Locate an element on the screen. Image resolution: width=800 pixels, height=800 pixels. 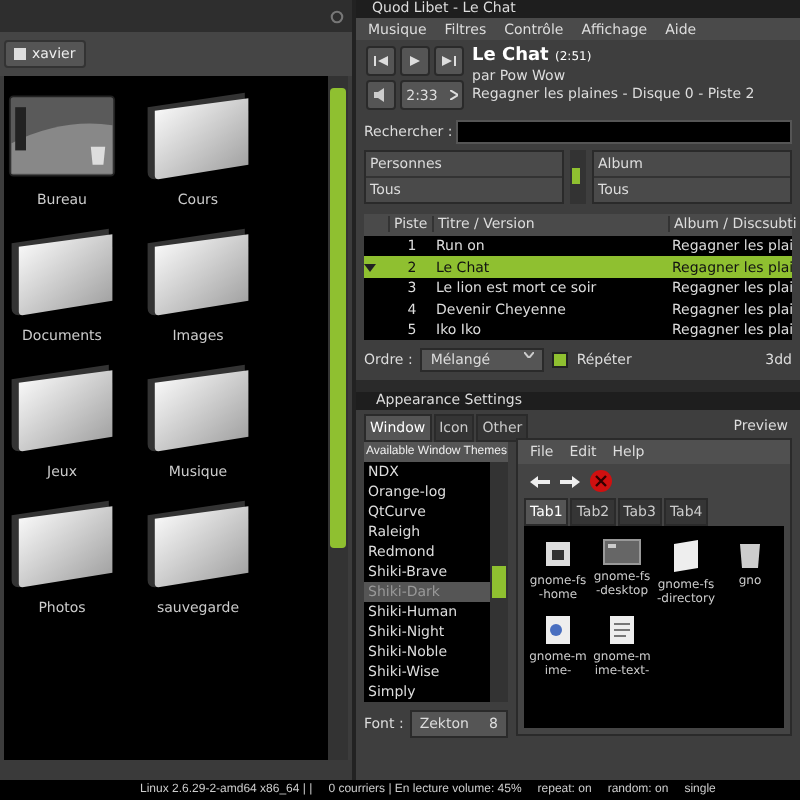
document-icon is located at coordinates (558, 630).